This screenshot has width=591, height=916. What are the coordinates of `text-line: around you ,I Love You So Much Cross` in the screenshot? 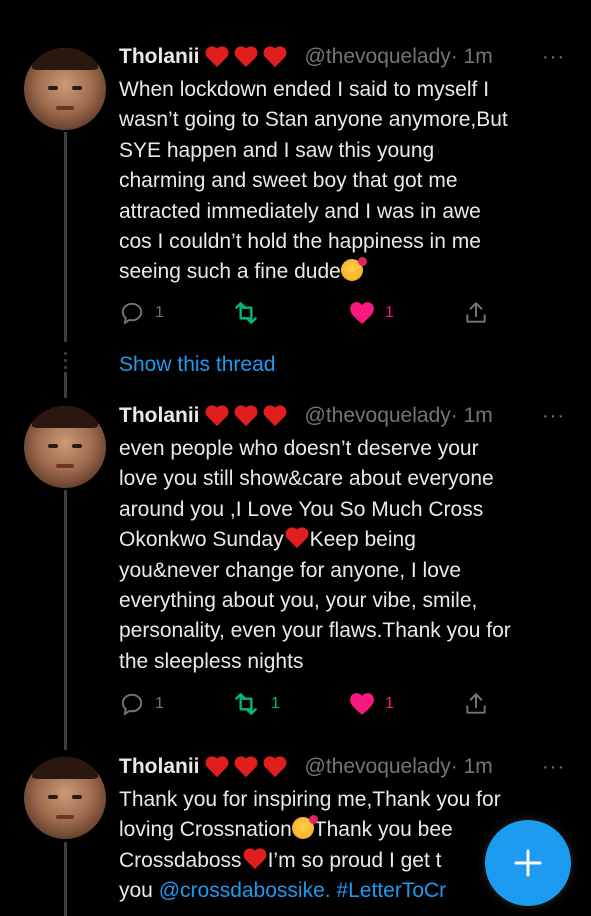 It's located at (301, 509).